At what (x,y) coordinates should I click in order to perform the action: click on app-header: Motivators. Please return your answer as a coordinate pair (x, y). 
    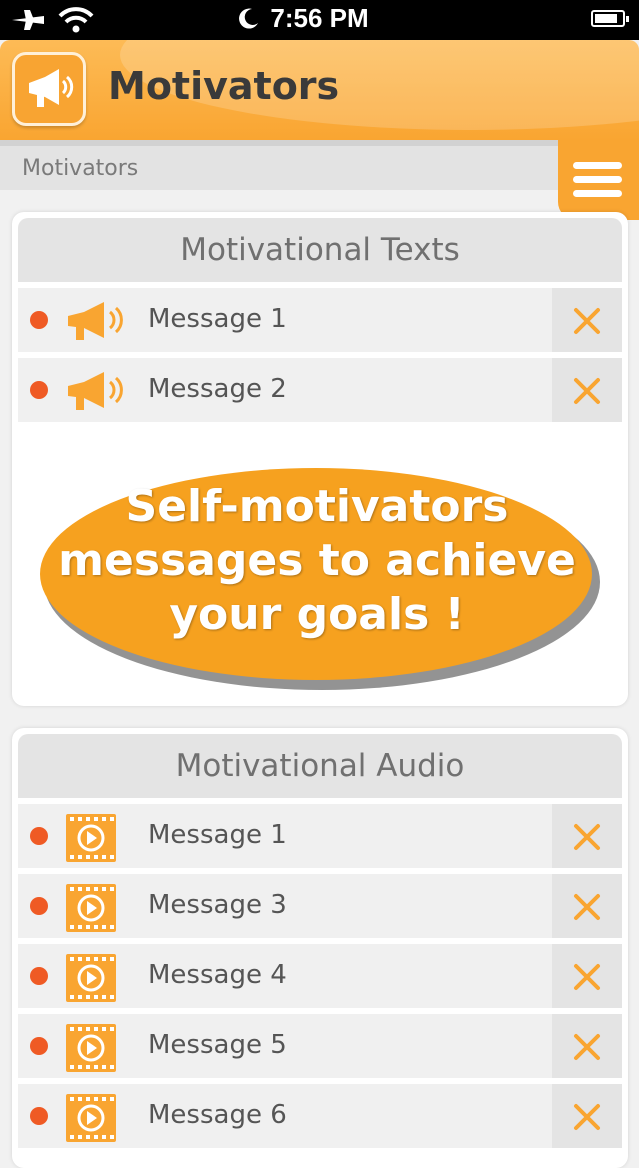
    Looking at the image, I should click on (319, 90).